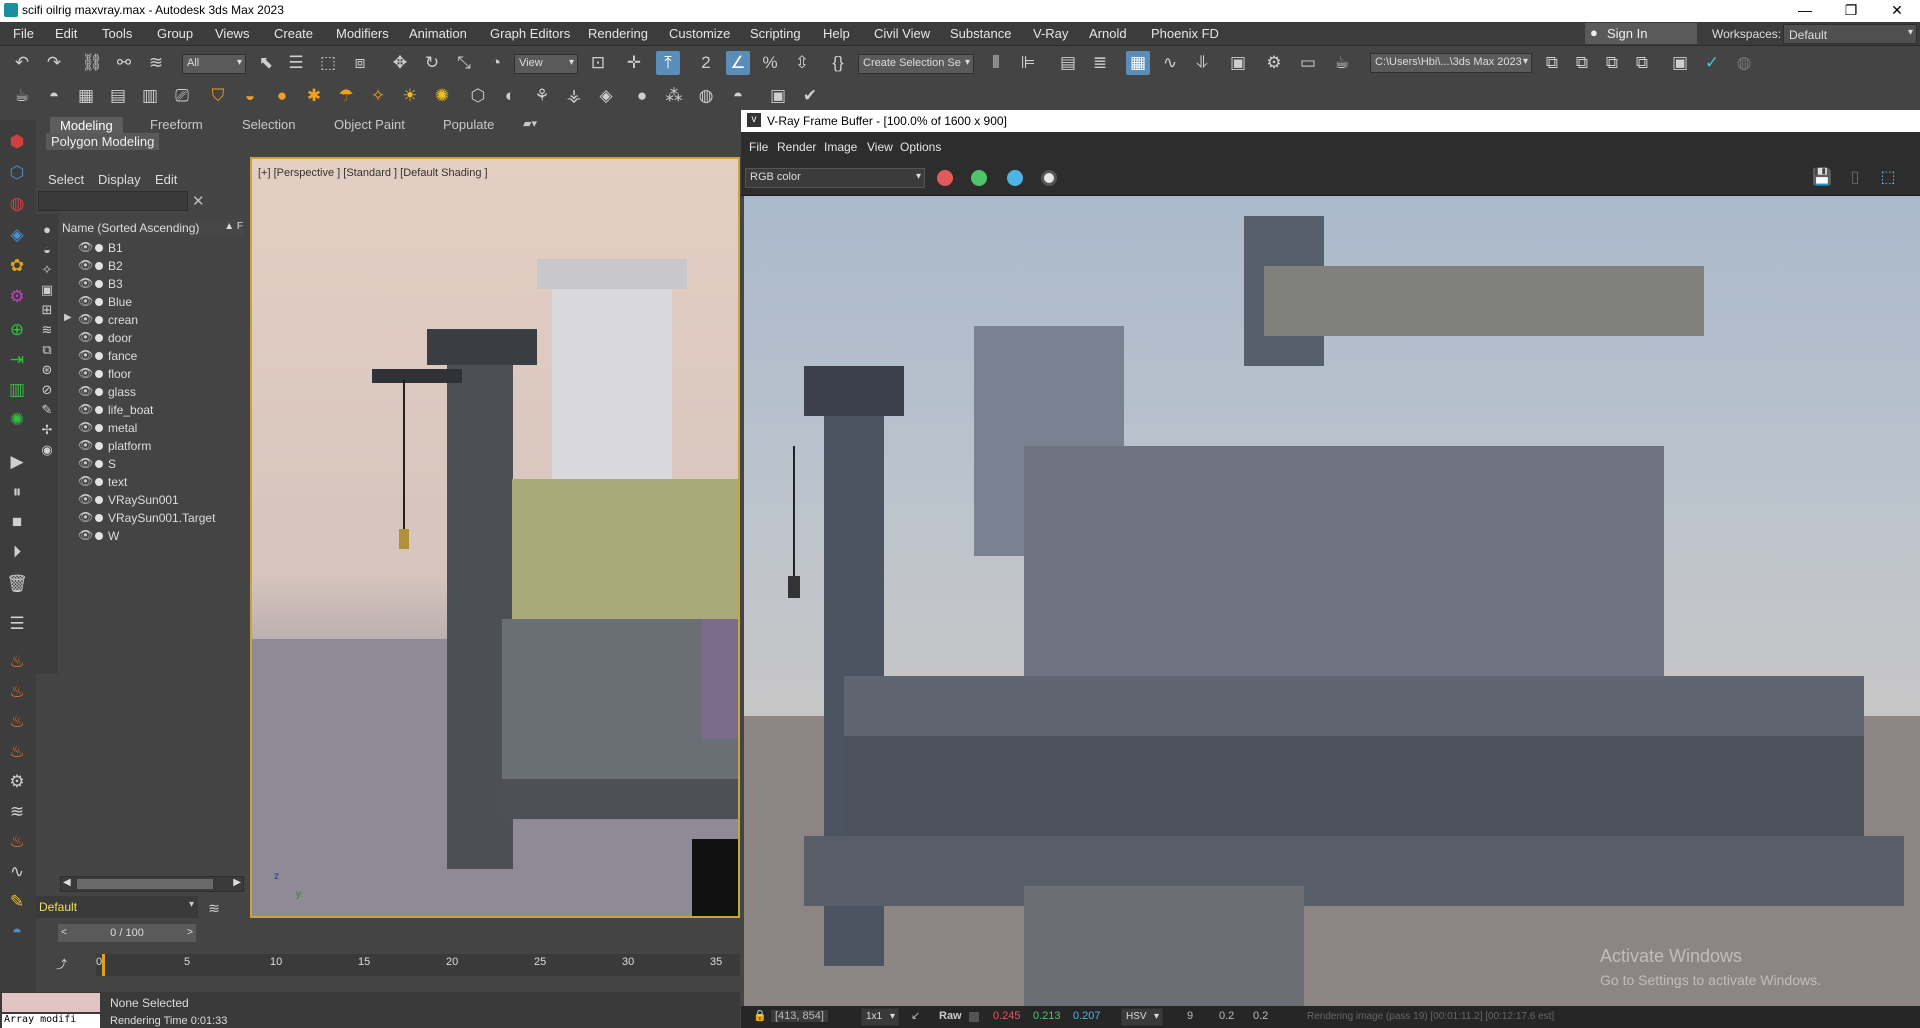 The height and width of the screenshot is (1028, 1920). Describe the element at coordinates (835, 178) in the screenshot. I see `channel-dropdown: RGB color` at that location.